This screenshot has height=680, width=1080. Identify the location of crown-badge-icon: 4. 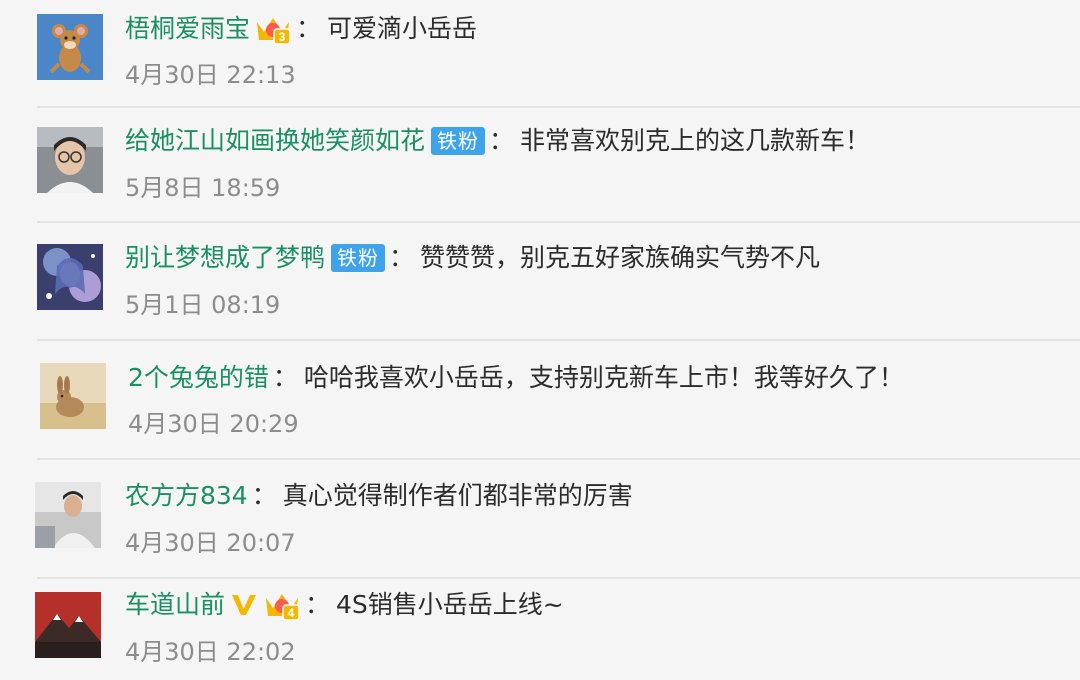
(282, 605).